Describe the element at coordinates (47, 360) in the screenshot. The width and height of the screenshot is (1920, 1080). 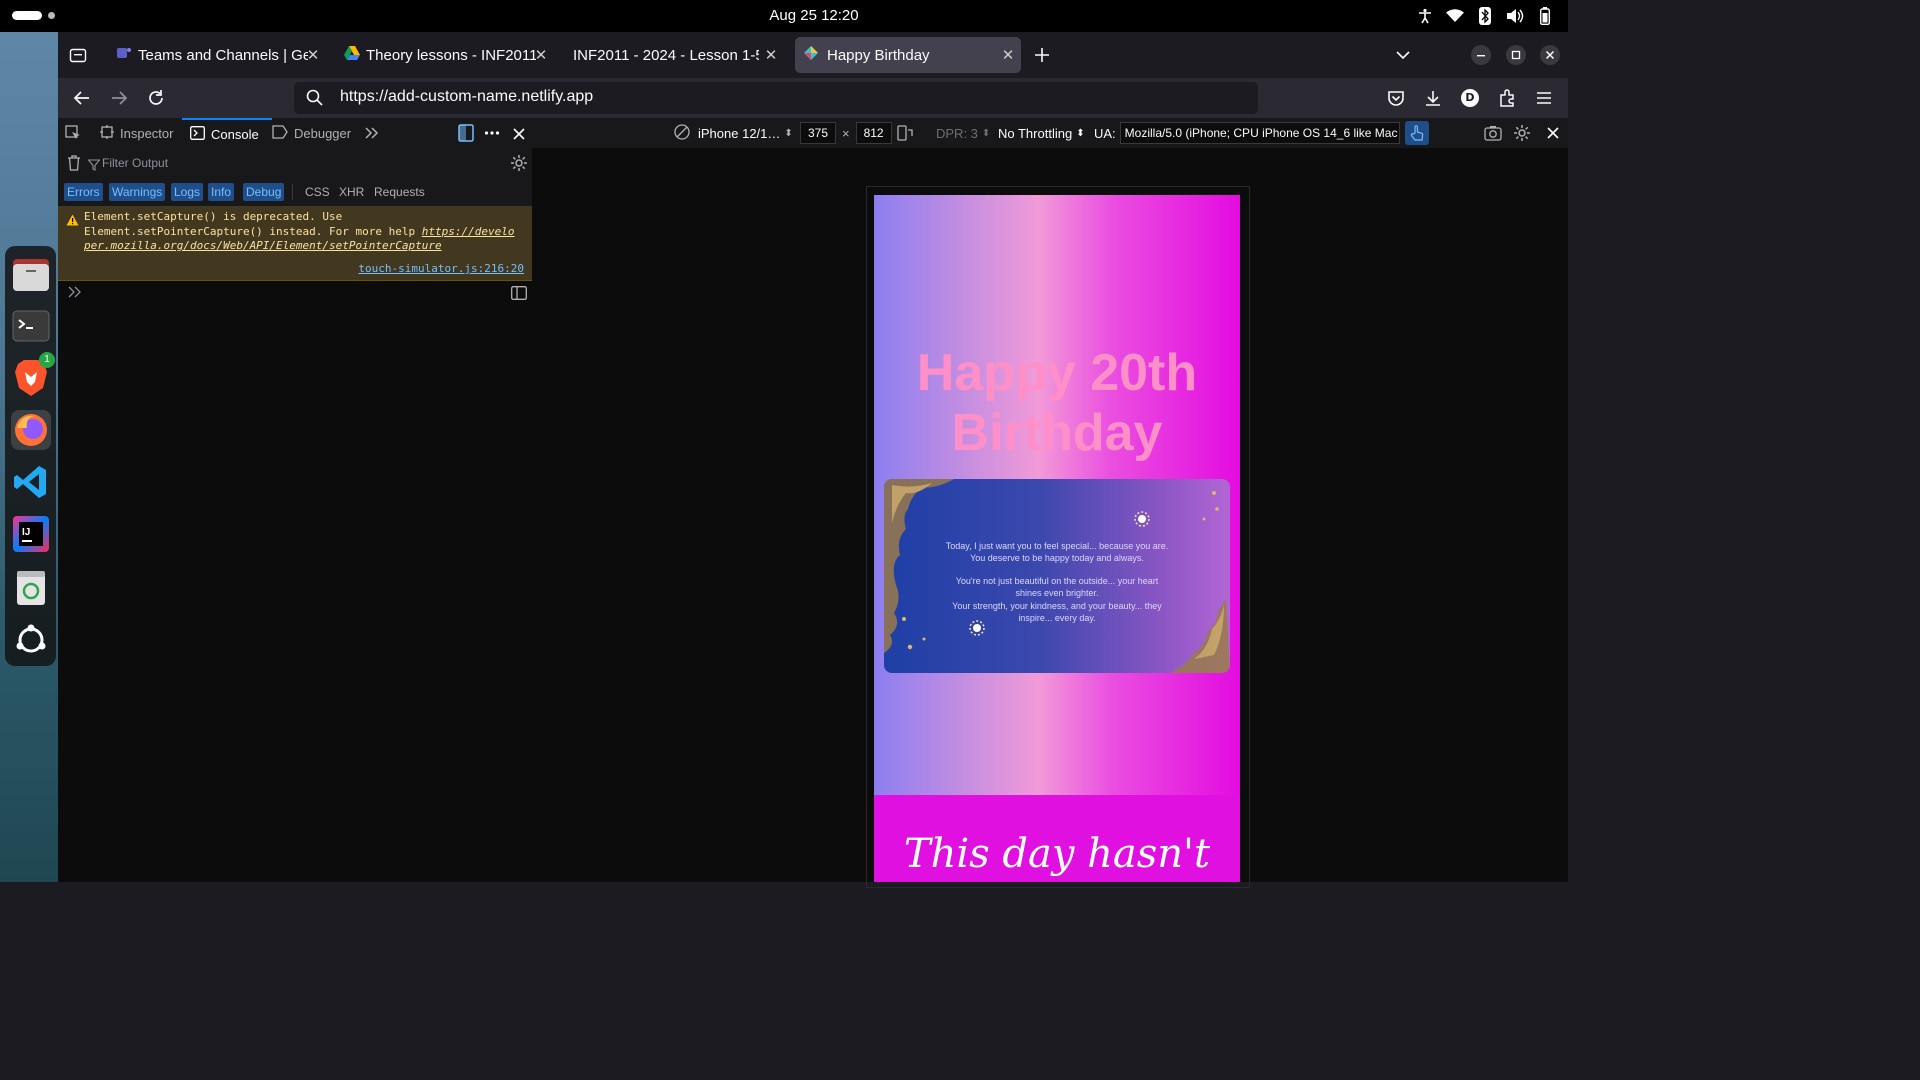
I see `notification-badge: 1` at that location.